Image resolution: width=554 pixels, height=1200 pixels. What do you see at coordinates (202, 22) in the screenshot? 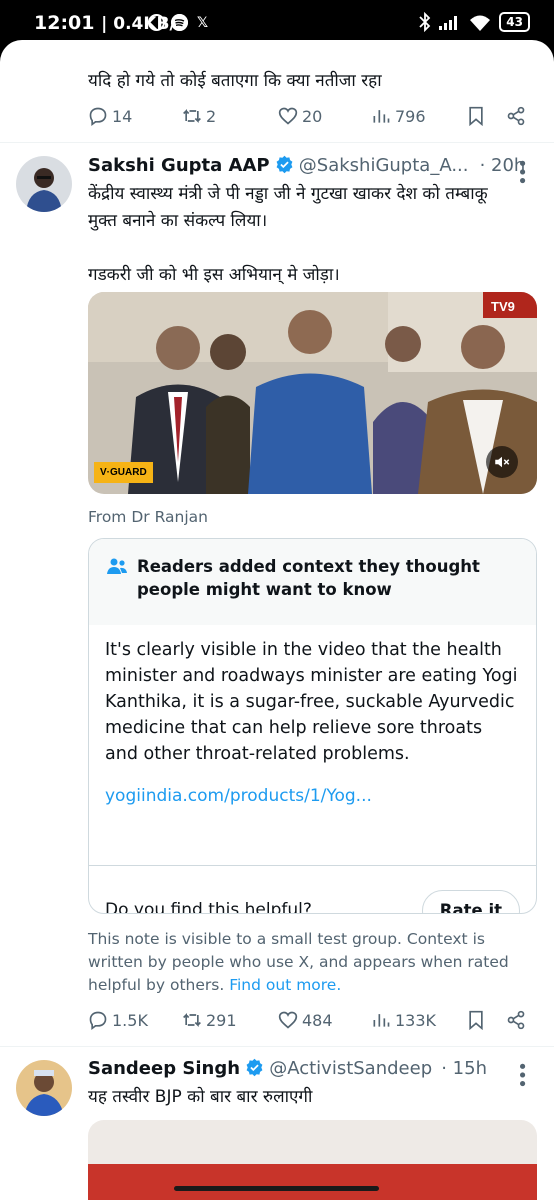
I see `x-app-icon: 𝕏` at bounding box center [202, 22].